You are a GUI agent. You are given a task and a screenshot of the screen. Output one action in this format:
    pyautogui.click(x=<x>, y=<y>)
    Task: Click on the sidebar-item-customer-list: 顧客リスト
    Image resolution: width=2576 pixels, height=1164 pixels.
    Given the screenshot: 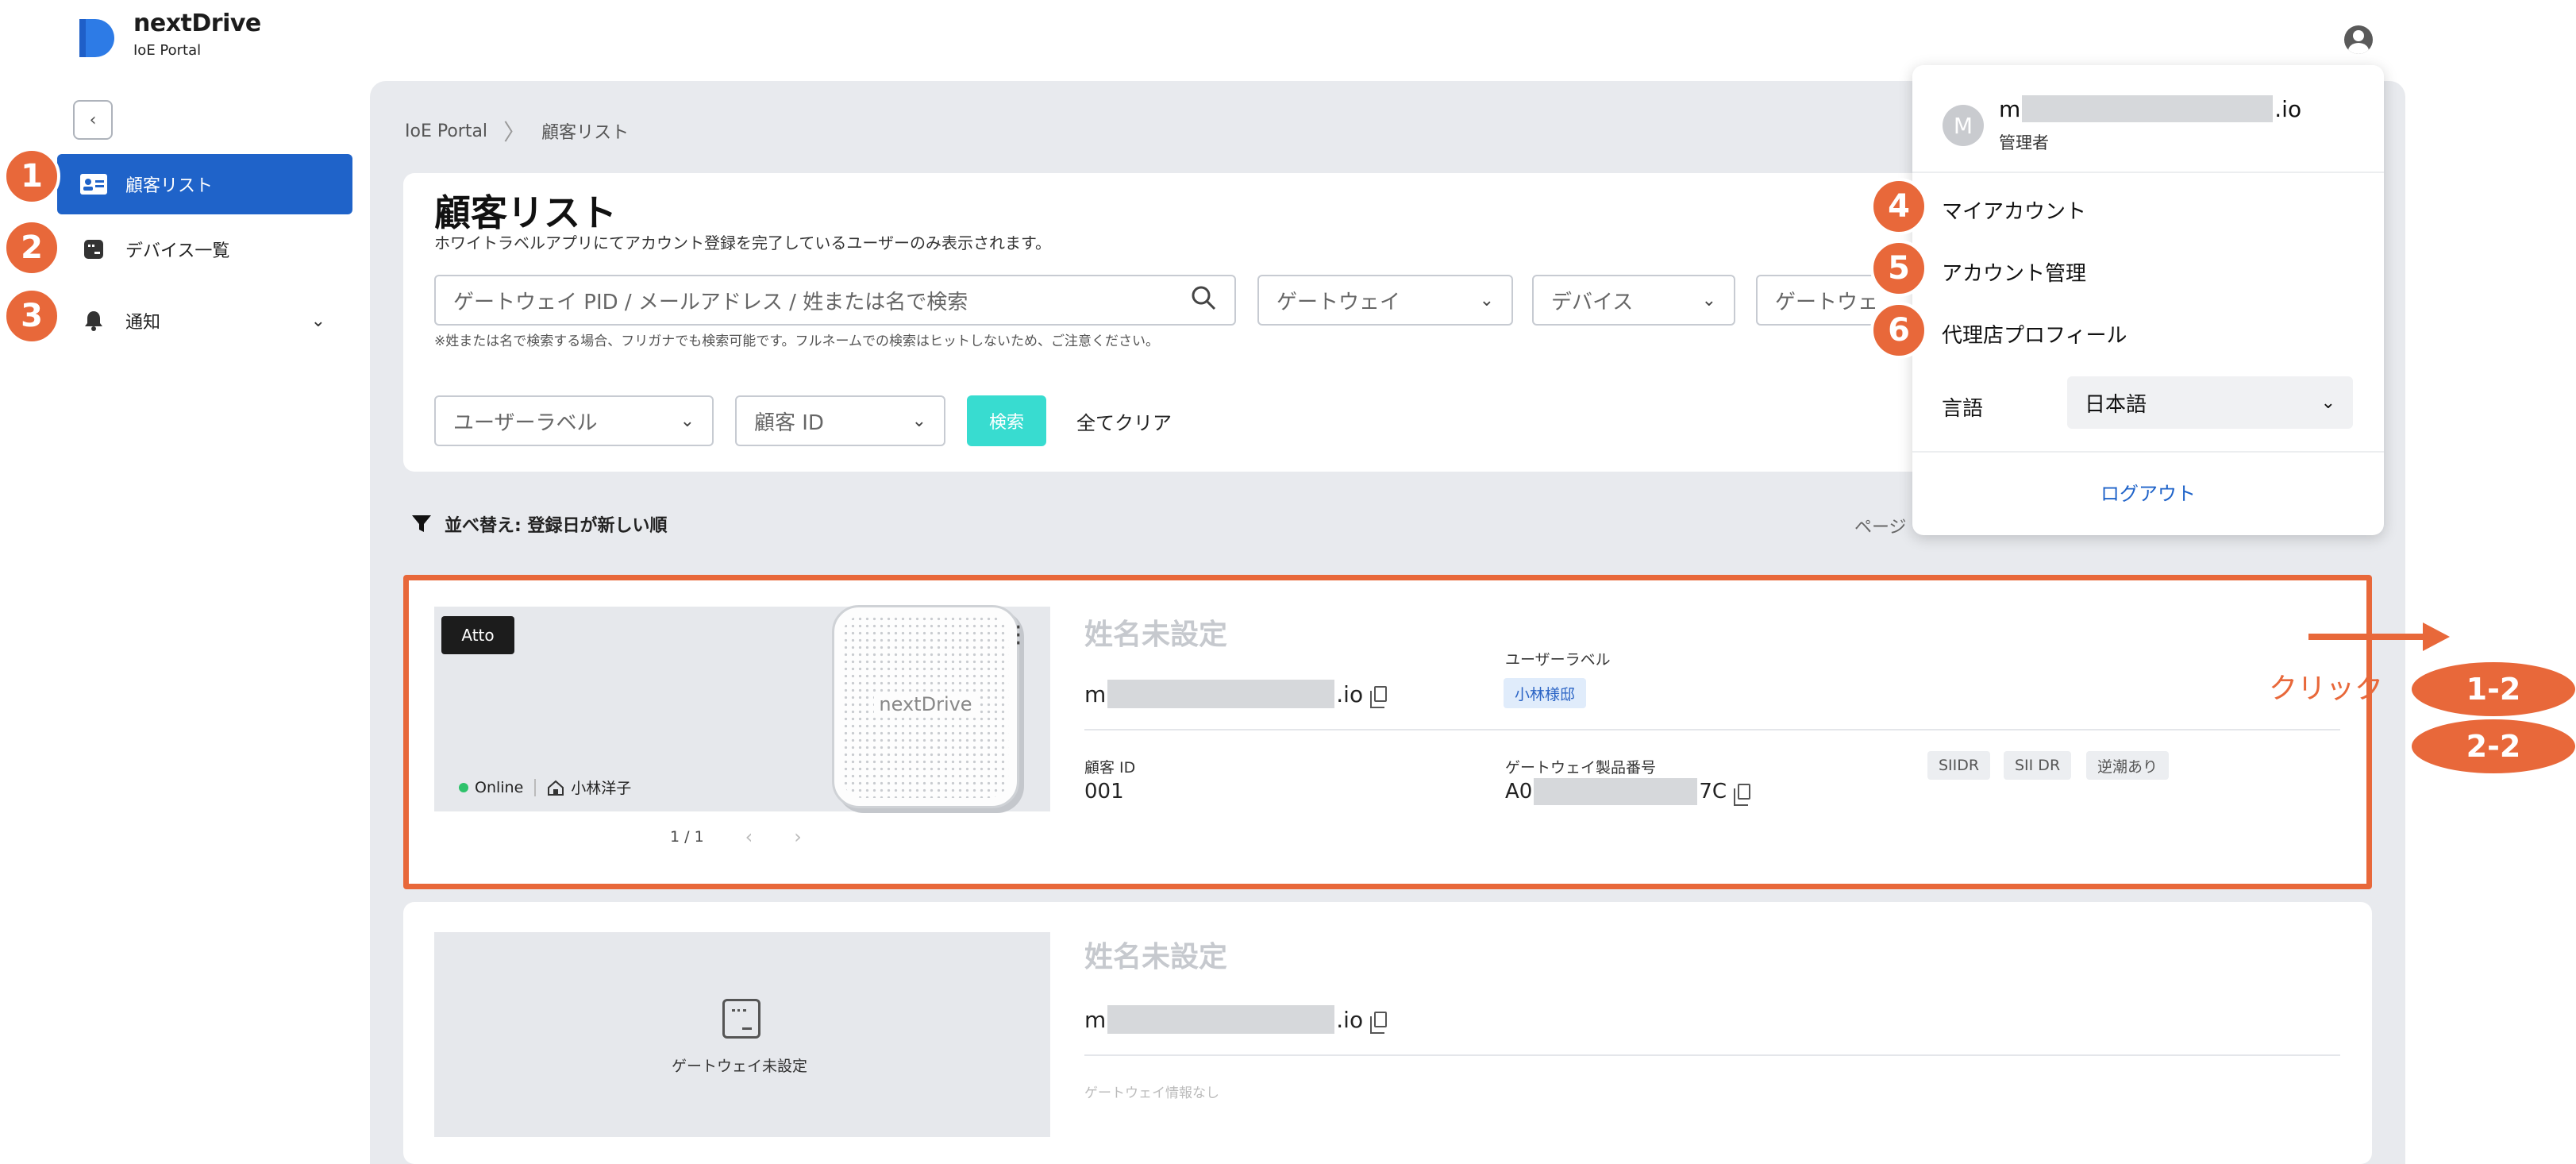 What is the action you would take?
    pyautogui.click(x=204, y=184)
    